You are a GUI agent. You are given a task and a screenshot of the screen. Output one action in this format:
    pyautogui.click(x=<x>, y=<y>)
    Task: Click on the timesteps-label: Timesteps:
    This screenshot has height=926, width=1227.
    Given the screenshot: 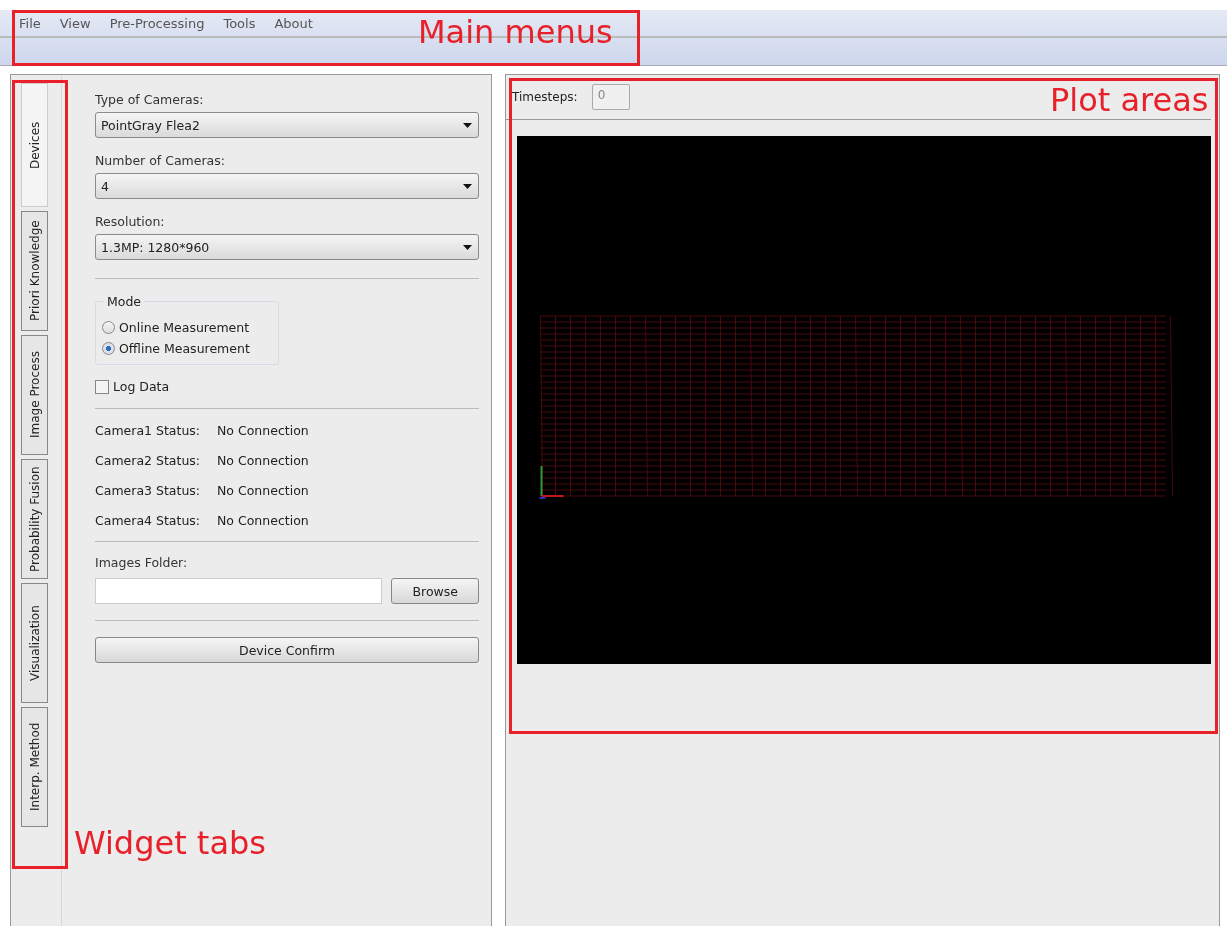 What is the action you would take?
    pyautogui.click(x=545, y=97)
    